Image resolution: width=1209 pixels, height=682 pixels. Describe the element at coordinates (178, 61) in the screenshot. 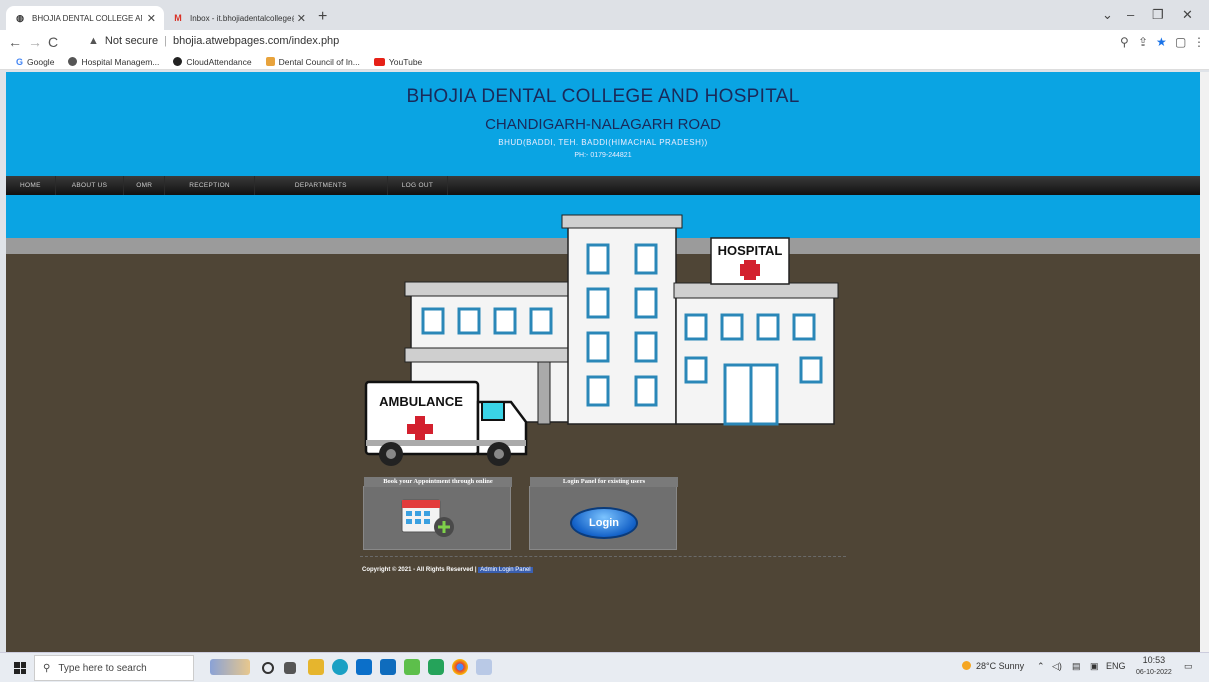

I see `cloud-icon` at that location.